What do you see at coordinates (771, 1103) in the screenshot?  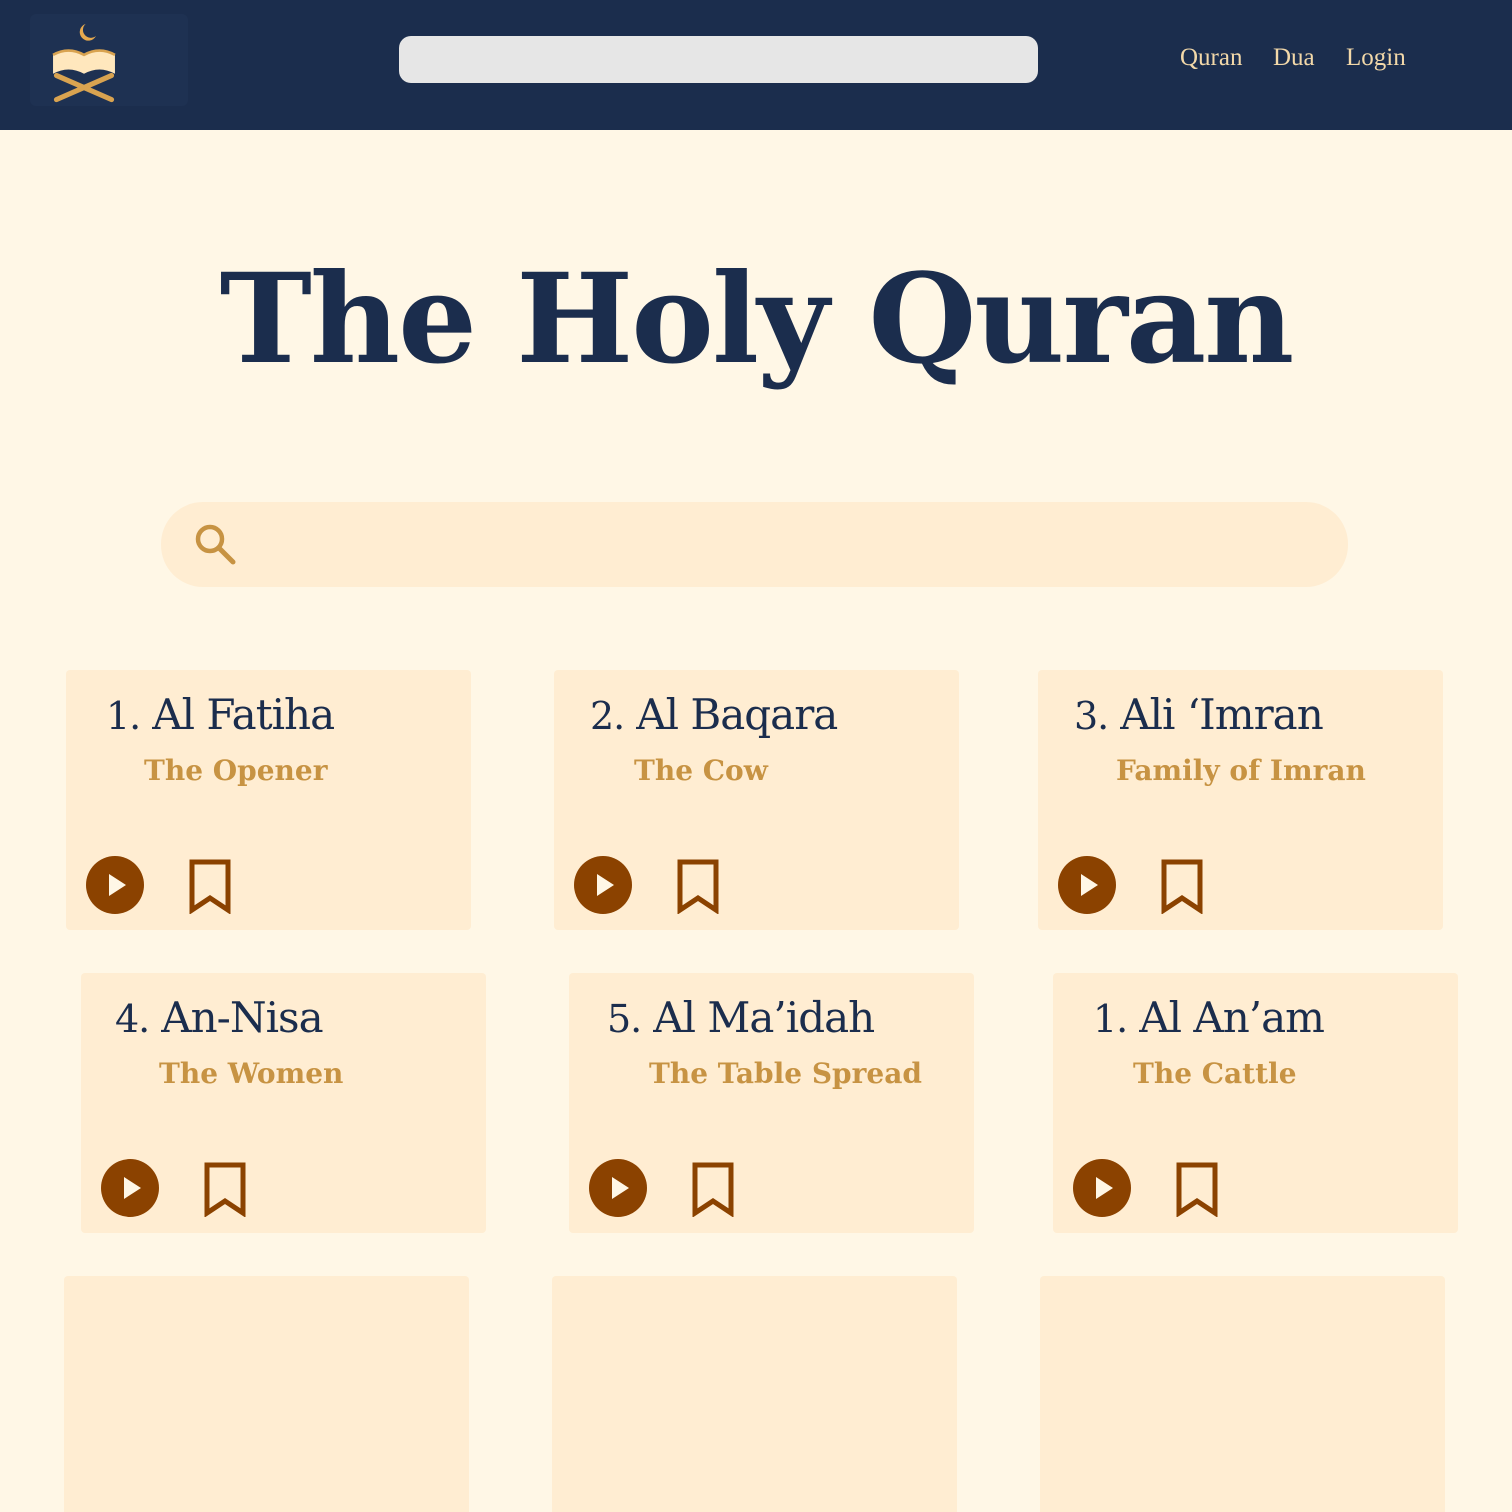 I see `surah-card: 5. Al Ma’idah The Table Spread` at bounding box center [771, 1103].